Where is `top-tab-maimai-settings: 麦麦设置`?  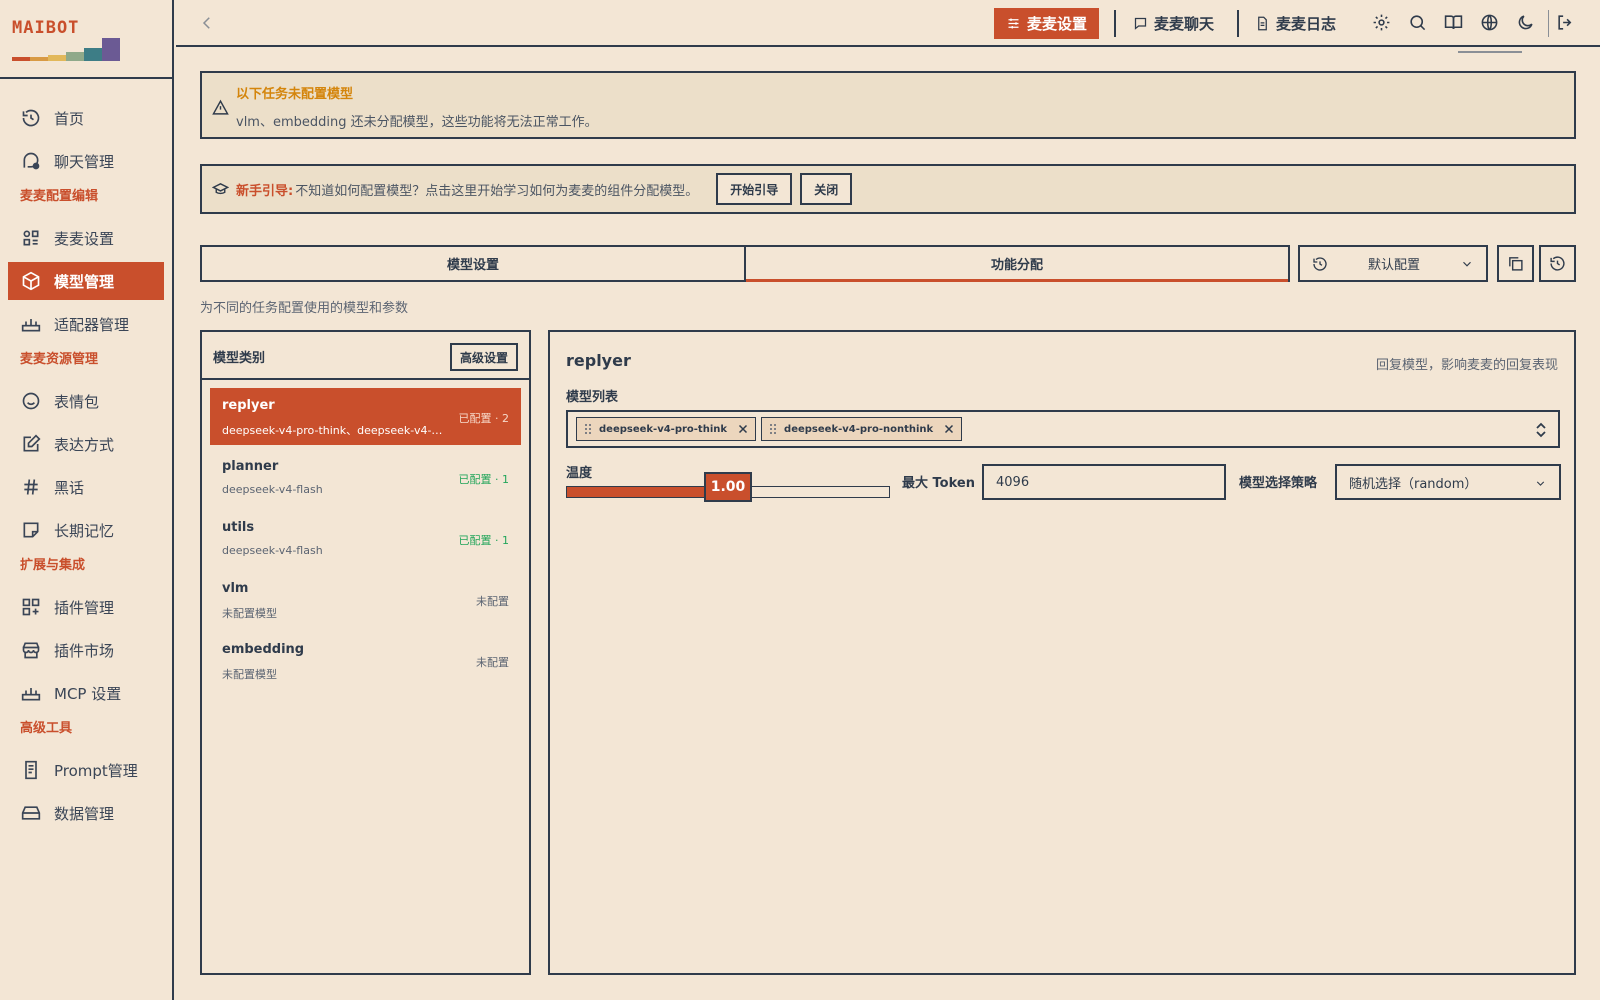
top-tab-maimai-settings: 麦麦设置 is located at coordinates (1047, 23).